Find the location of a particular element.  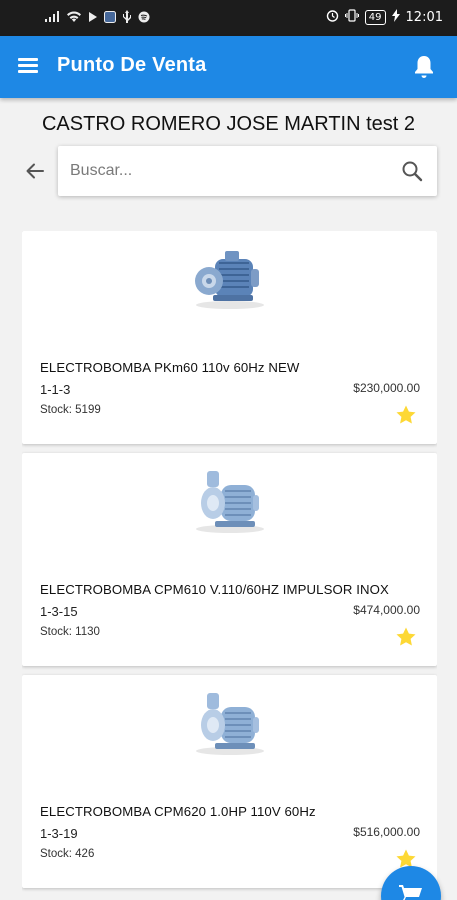

back-arrow-icon is located at coordinates (35, 171).